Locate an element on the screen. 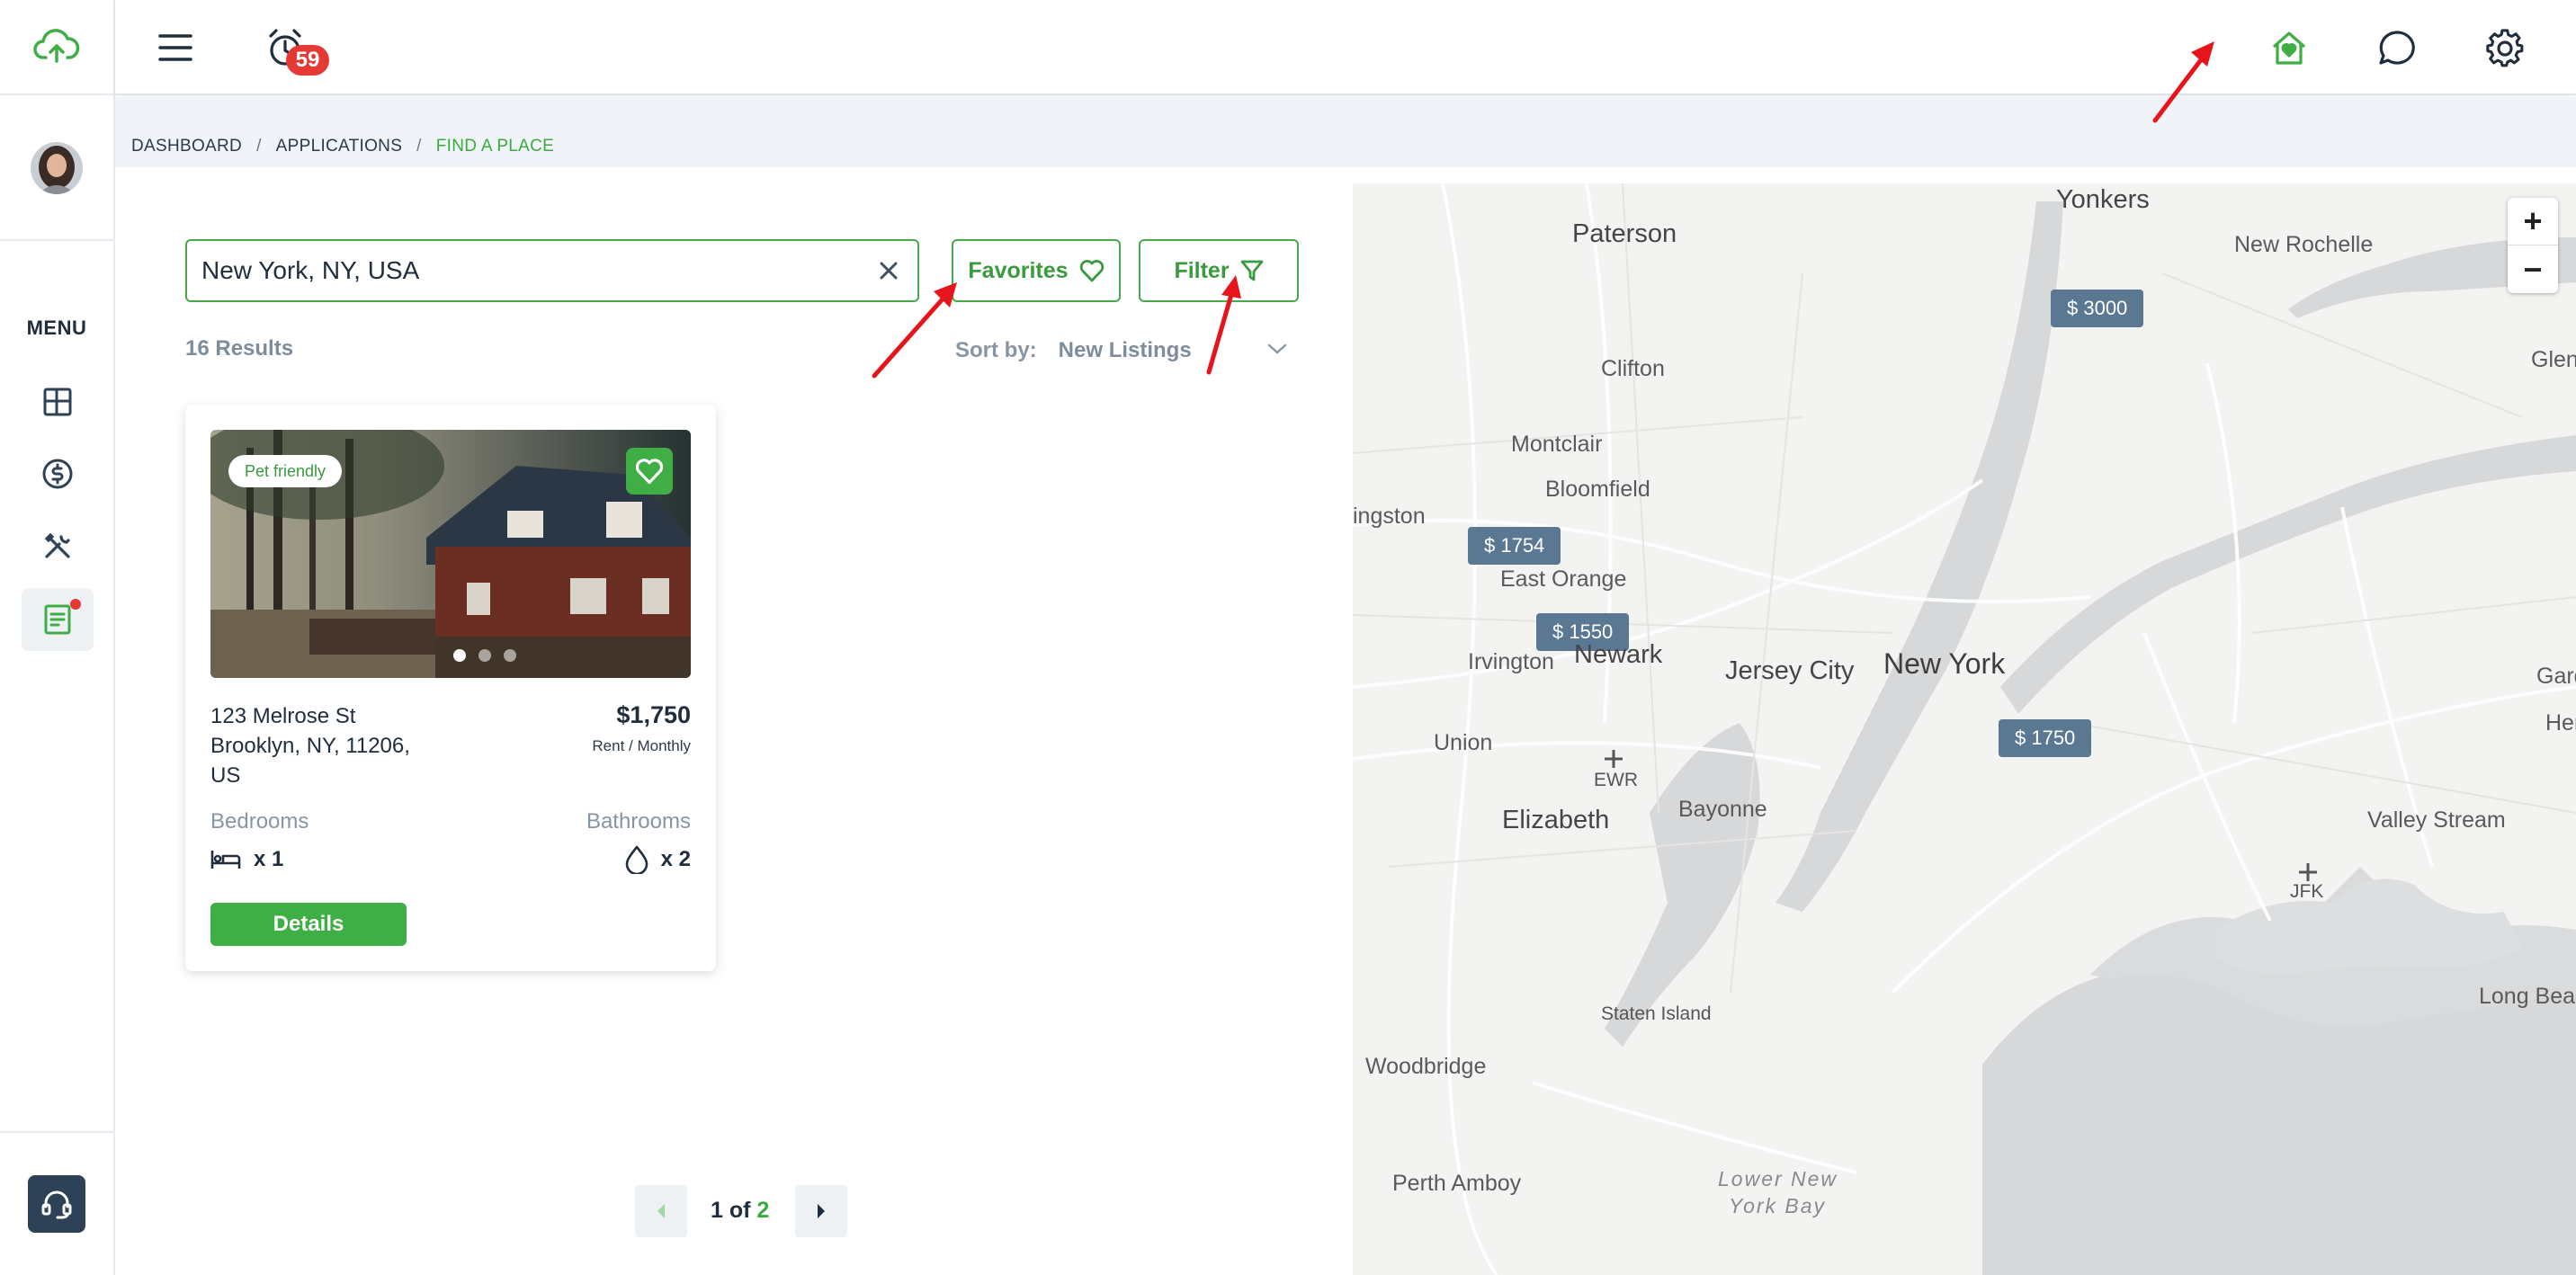 This screenshot has width=2576, height=1275. listing-price: $1,750 is located at coordinates (653, 714).